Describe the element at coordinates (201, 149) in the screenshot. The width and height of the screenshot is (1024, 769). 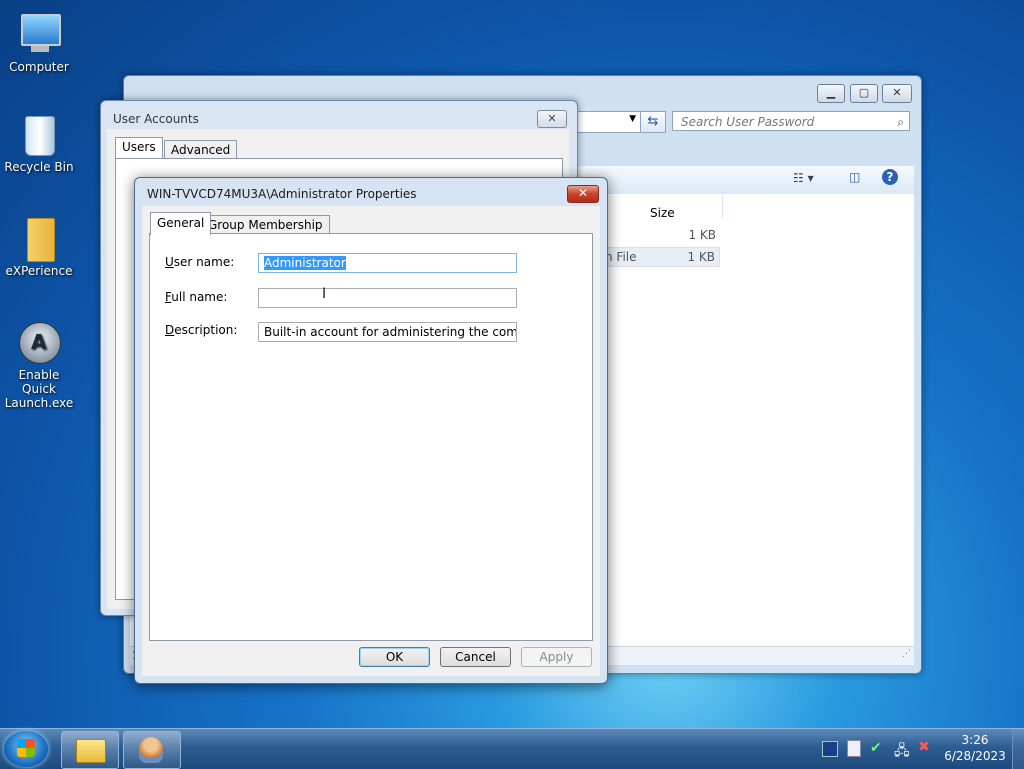
I see `tab-advanced: Advanced` at that location.